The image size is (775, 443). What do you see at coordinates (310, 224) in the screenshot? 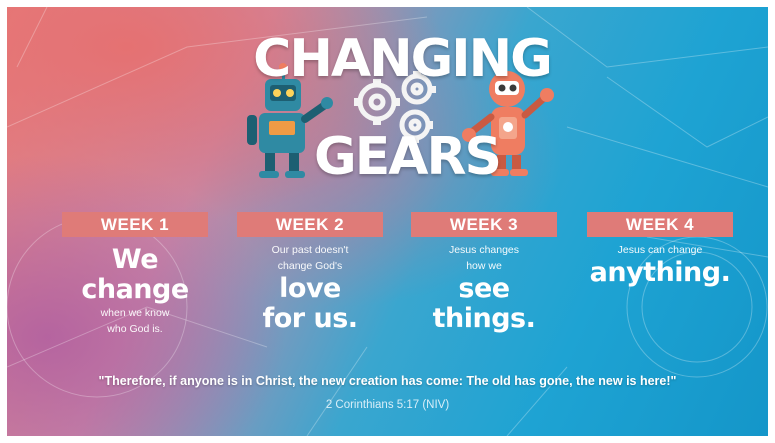
I see `week-2-badge: WEEK 2` at bounding box center [310, 224].